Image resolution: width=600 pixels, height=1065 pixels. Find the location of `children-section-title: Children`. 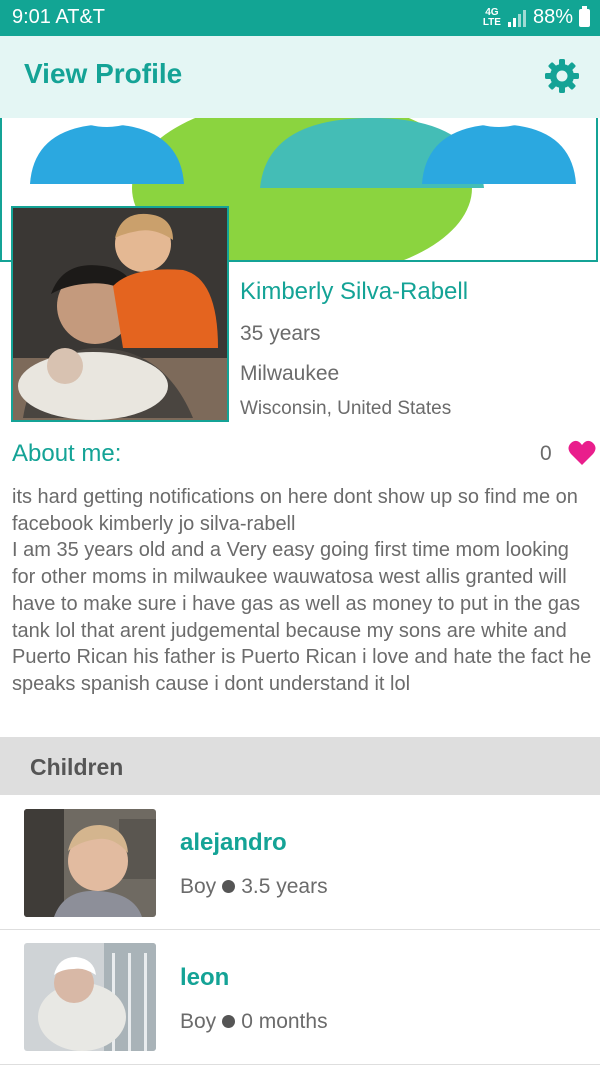

children-section-title: Children is located at coordinates (77, 767).